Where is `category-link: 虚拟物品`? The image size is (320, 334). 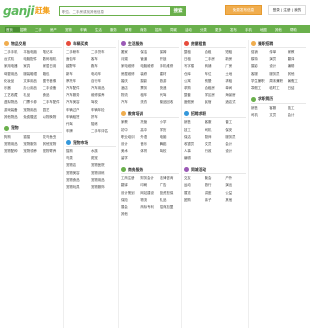 category-link: 虚拟物品 is located at coordinates (13, 102).